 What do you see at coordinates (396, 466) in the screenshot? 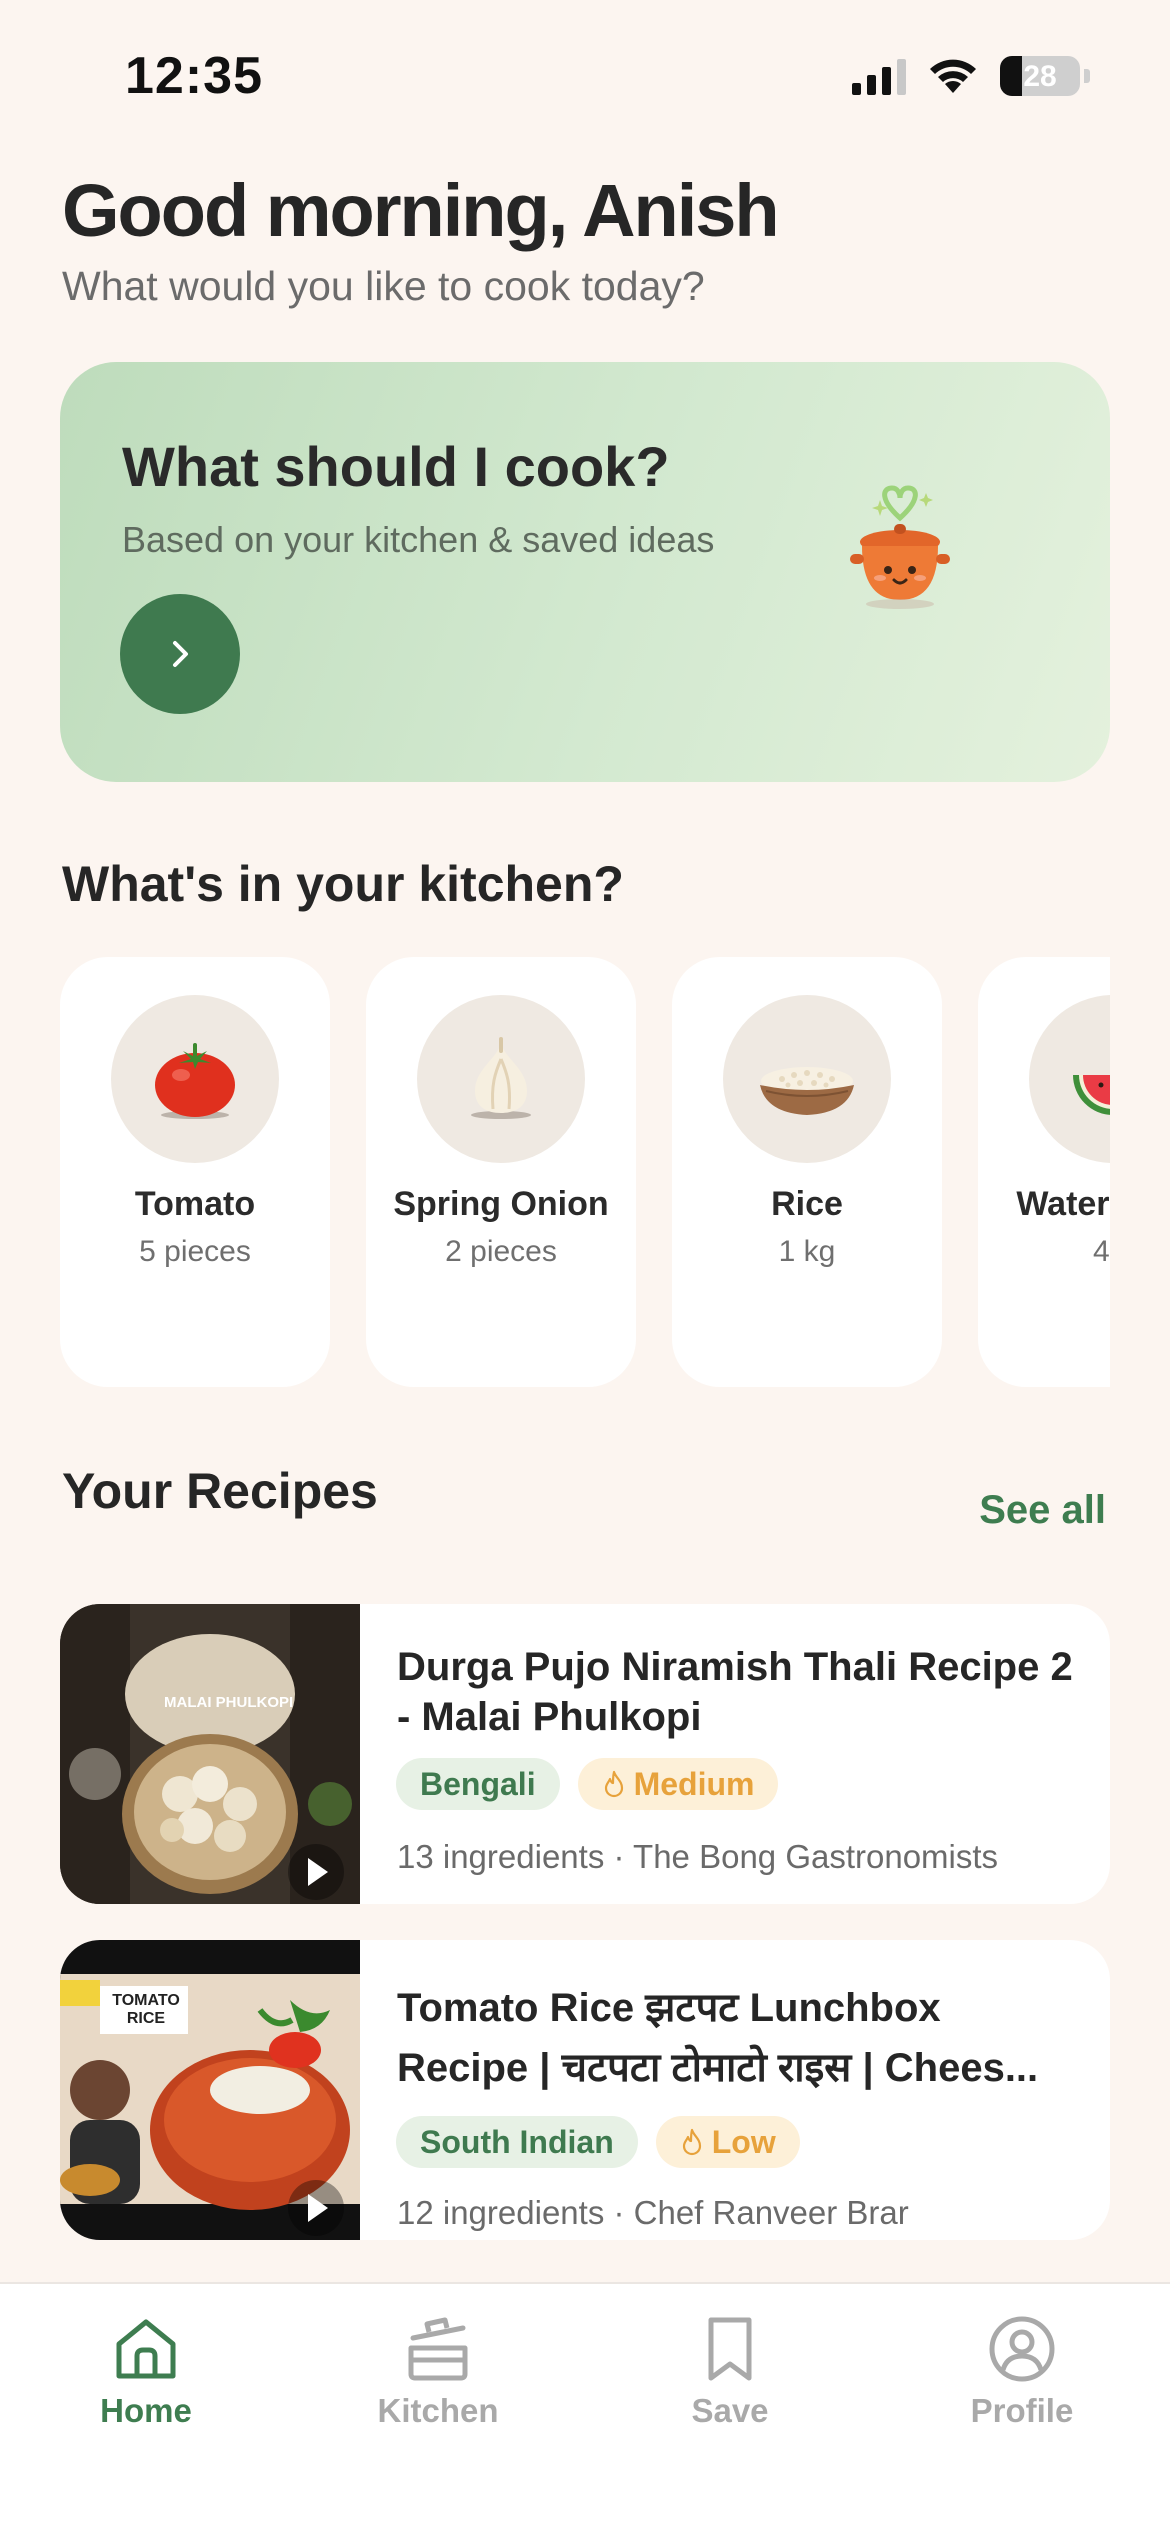
I see `hero-title: What should I cook?` at bounding box center [396, 466].